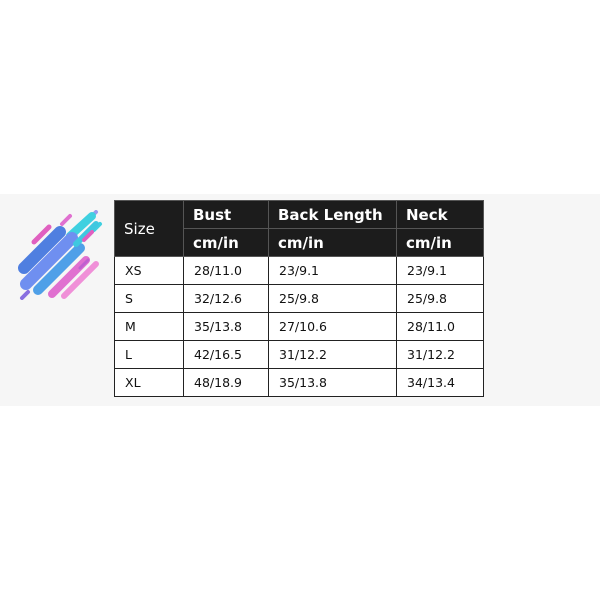  I want to click on table-row: L 42/16.5 31/12.2 31/12.2, so click(299, 354).